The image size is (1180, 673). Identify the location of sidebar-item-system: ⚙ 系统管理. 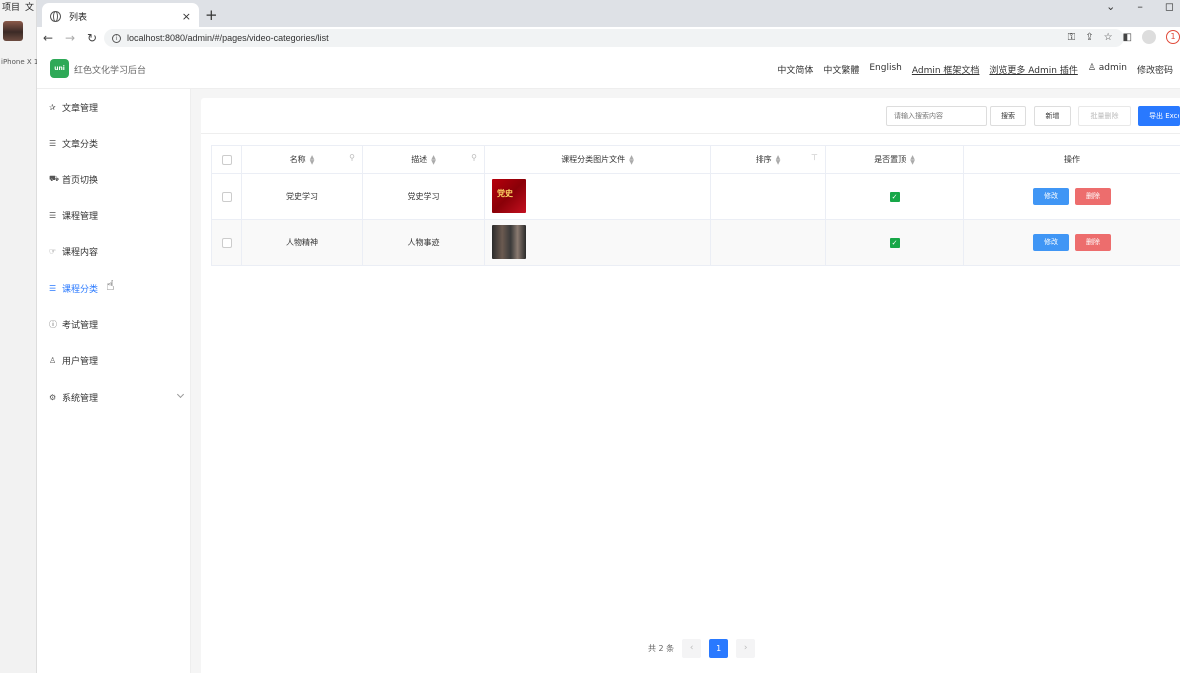
(114, 397).